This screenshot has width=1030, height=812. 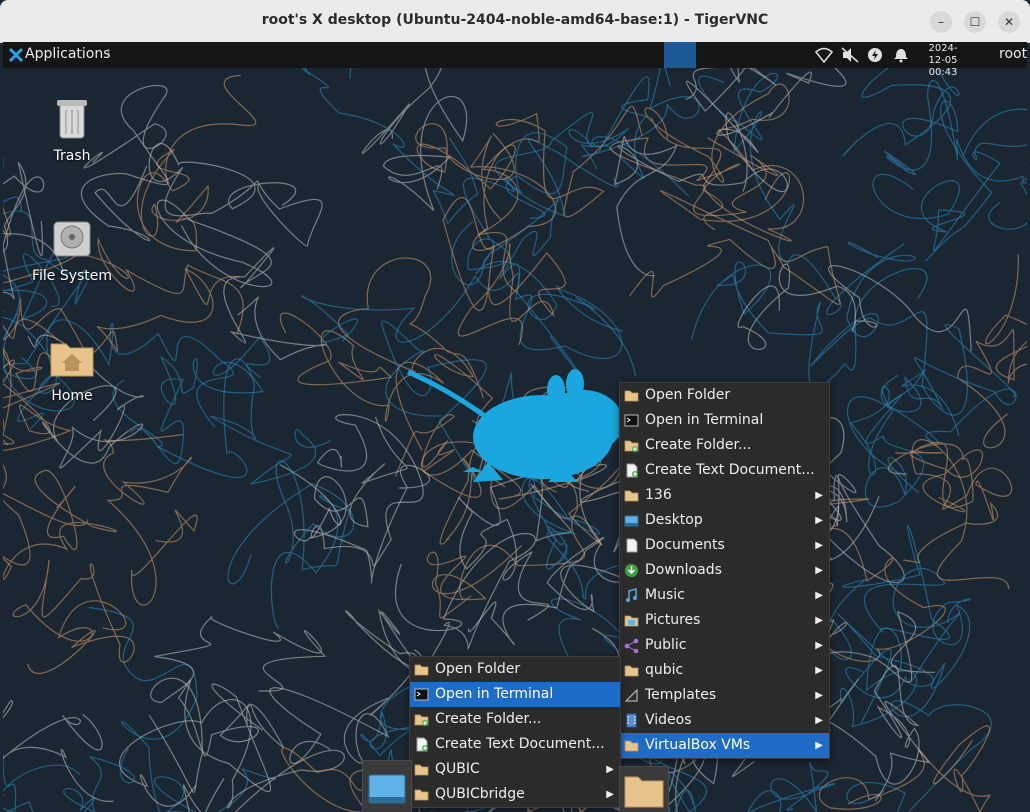 What do you see at coordinates (1009, 22) in the screenshot?
I see `close-button: ✕` at bounding box center [1009, 22].